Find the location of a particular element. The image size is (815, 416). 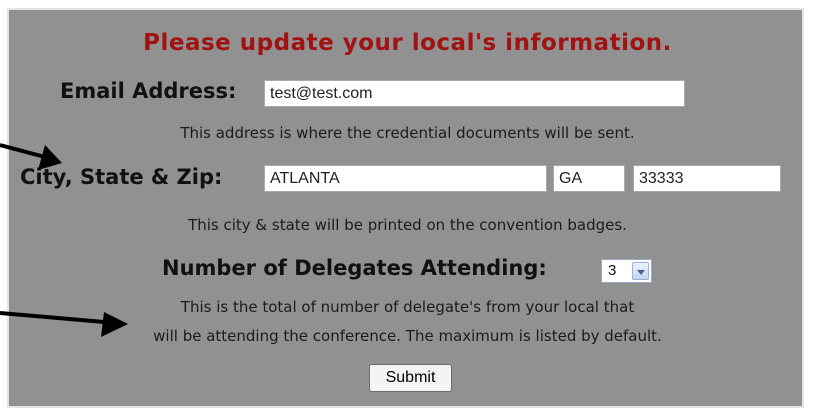

annotation-arrows is located at coordinates (64, 240).